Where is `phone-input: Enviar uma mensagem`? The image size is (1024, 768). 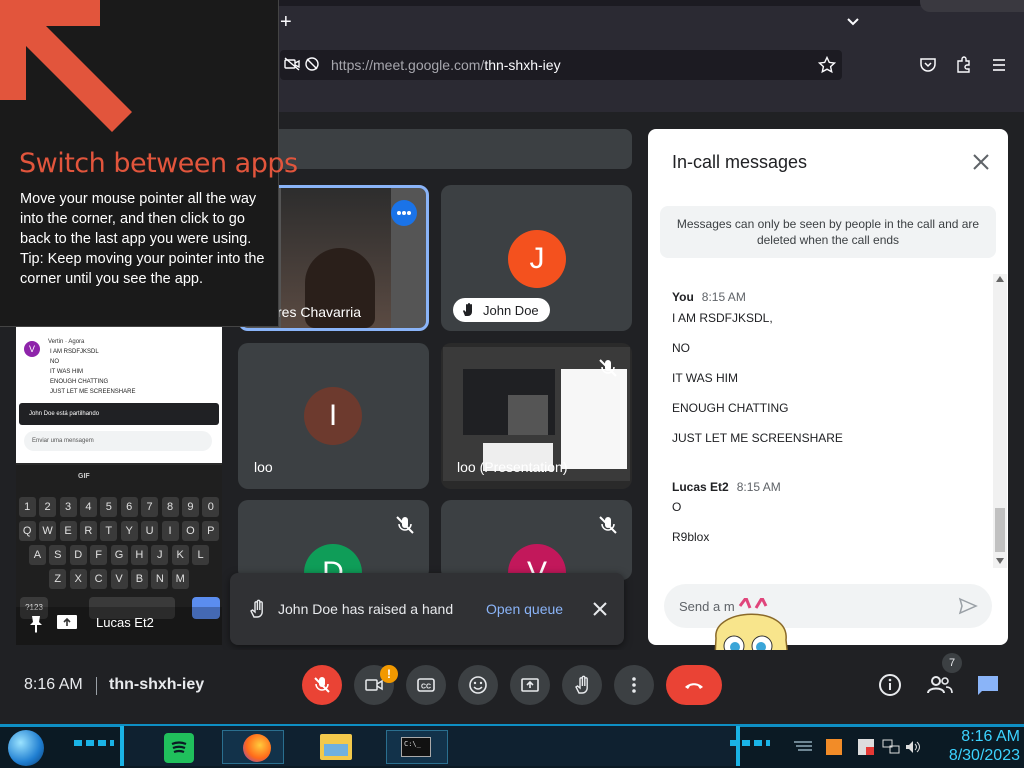
phone-input: Enviar uma mensagem is located at coordinates (118, 441).